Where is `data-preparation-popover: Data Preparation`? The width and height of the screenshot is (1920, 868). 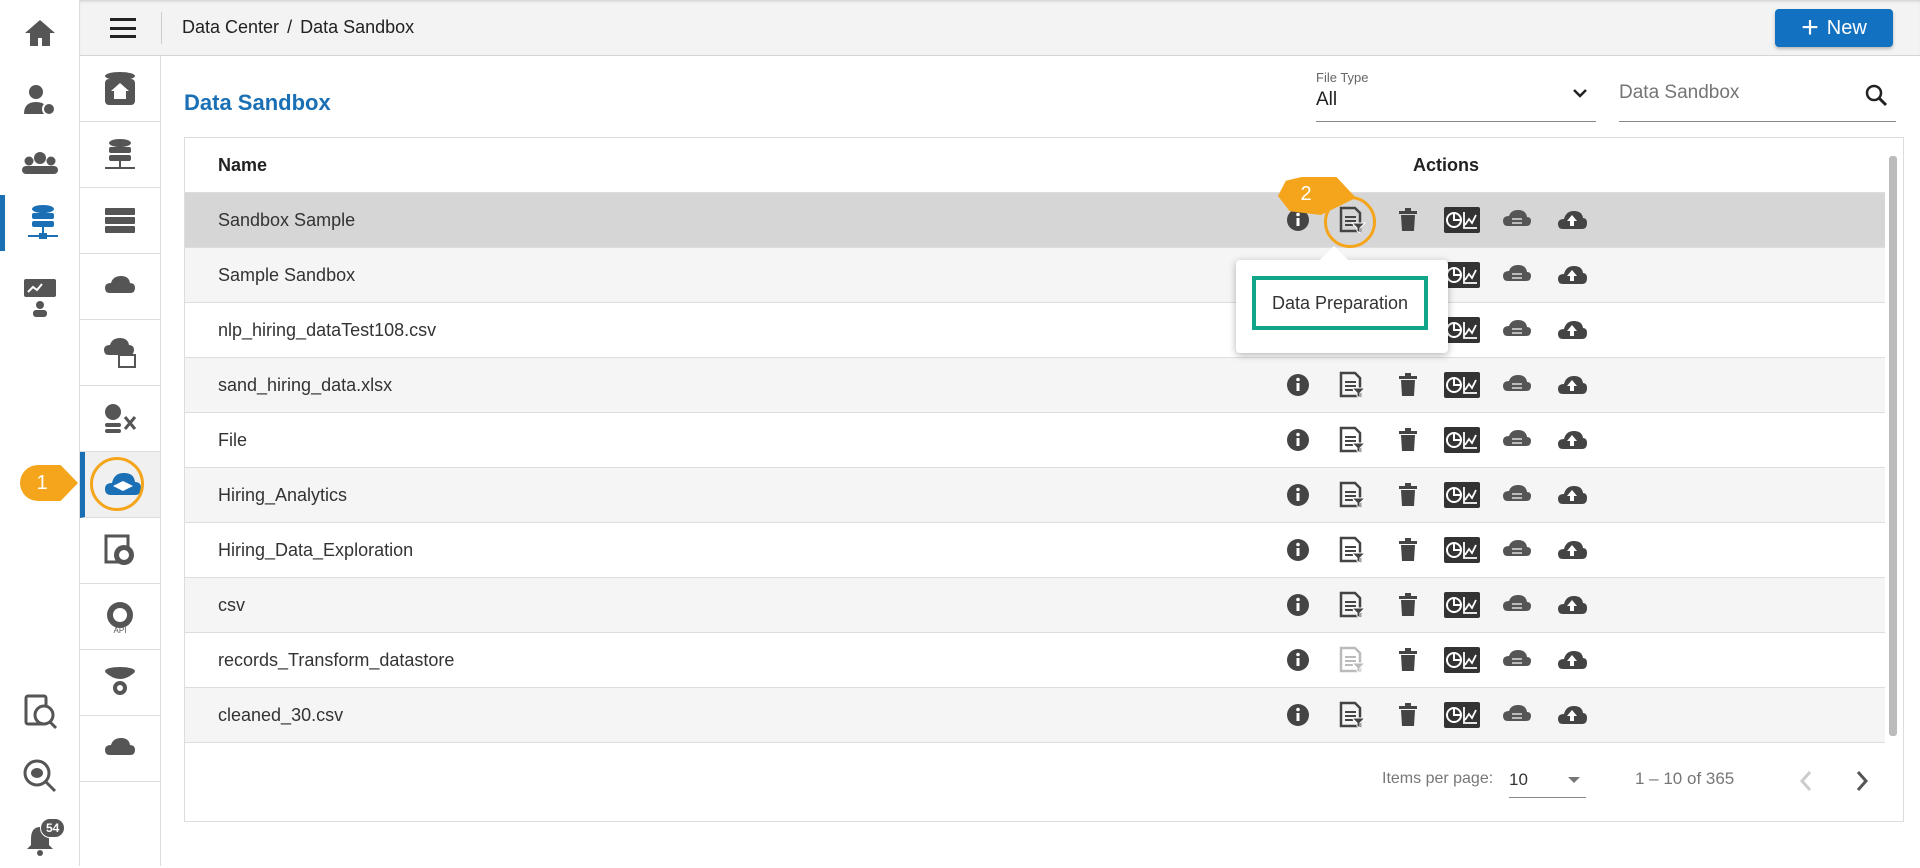
data-preparation-popover: Data Preparation is located at coordinates (1342, 299).